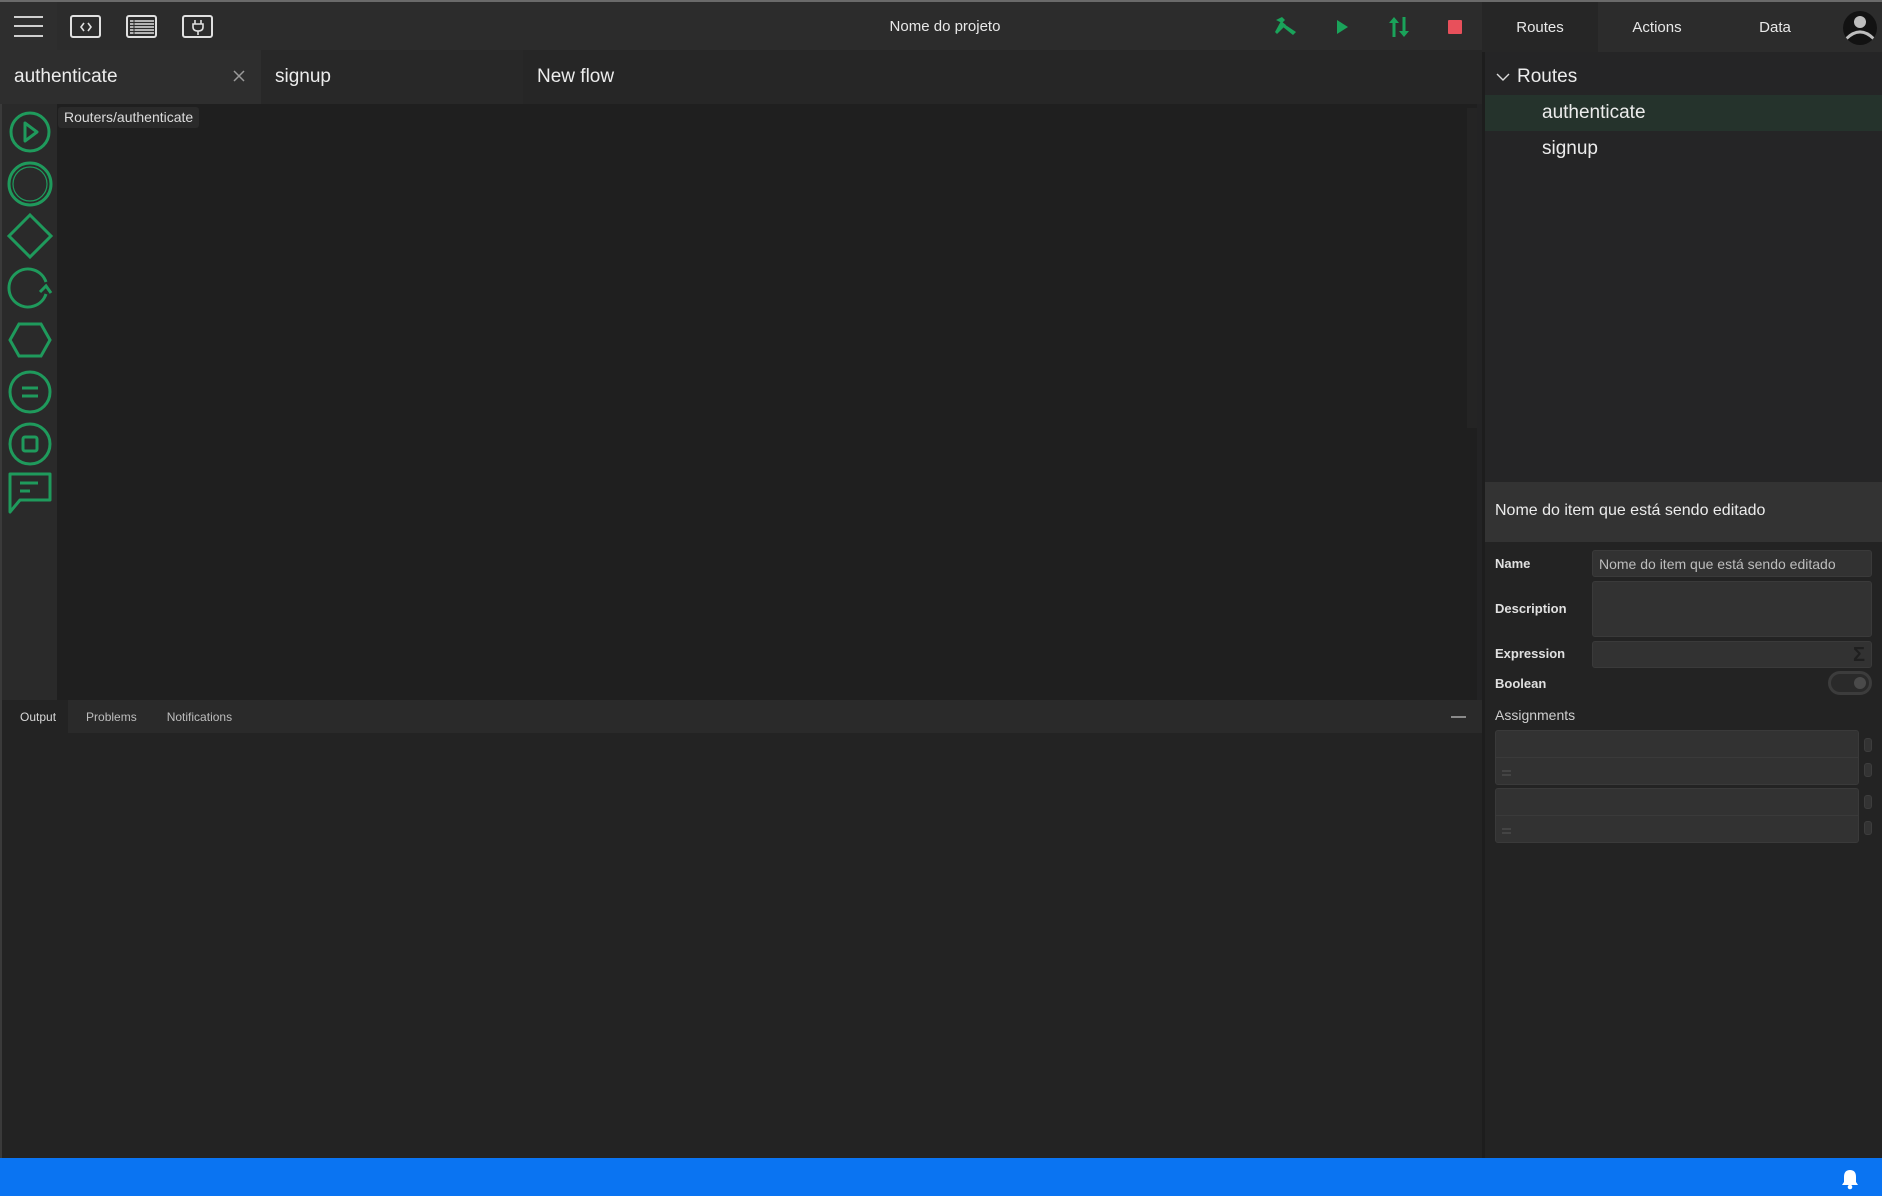 The height and width of the screenshot is (1196, 1882). Describe the element at coordinates (1472, 268) in the screenshot. I see `canvas-scrollbar` at that location.